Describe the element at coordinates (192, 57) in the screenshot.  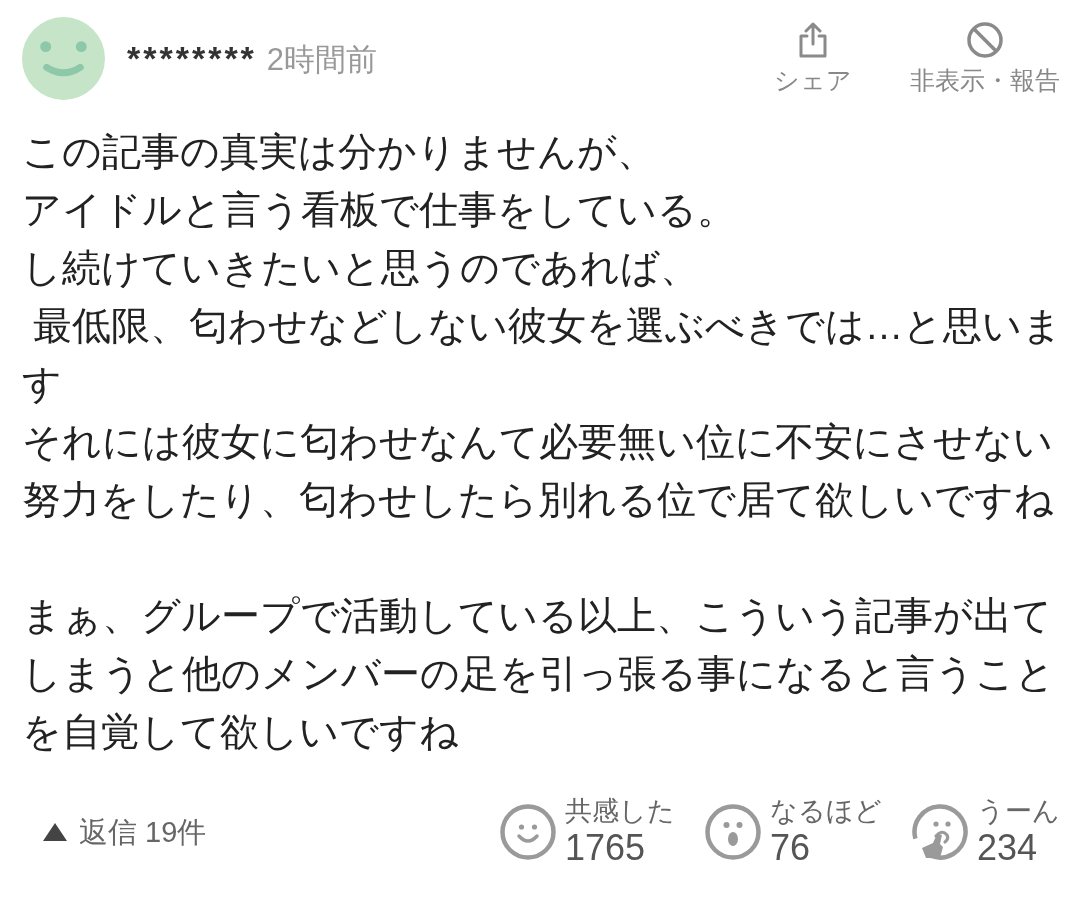
I see `user-name: ********` at that location.